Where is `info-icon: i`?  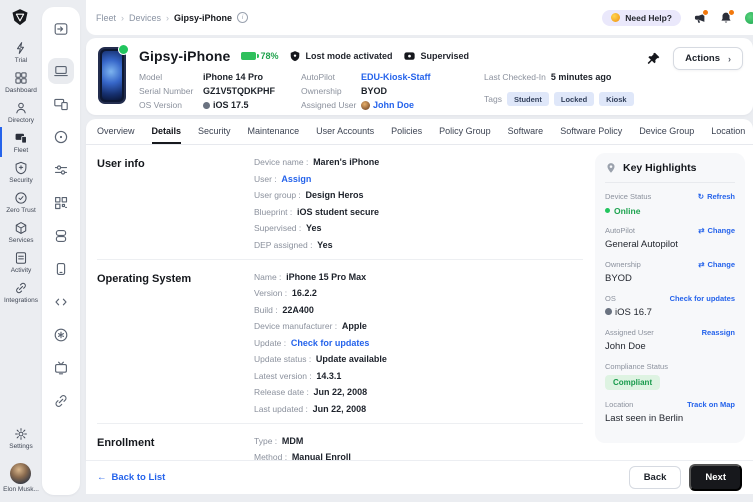 info-icon: i is located at coordinates (243, 17).